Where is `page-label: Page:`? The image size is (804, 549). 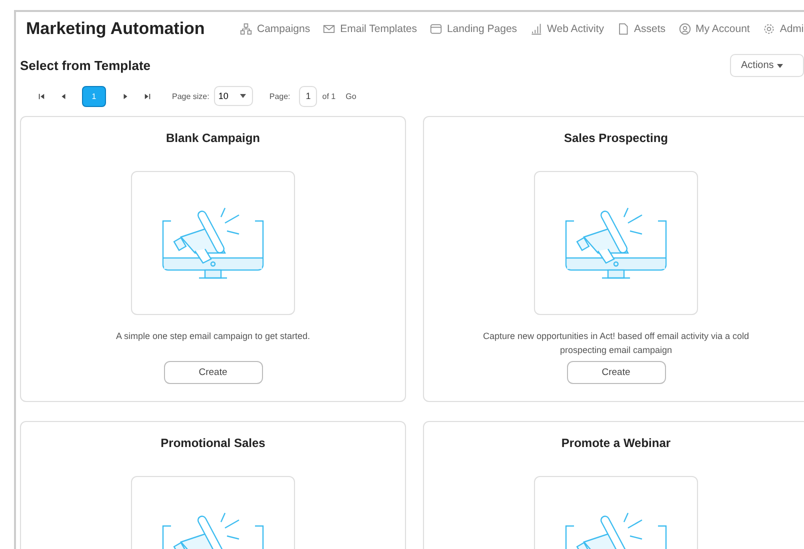 page-label: Page: is located at coordinates (279, 96).